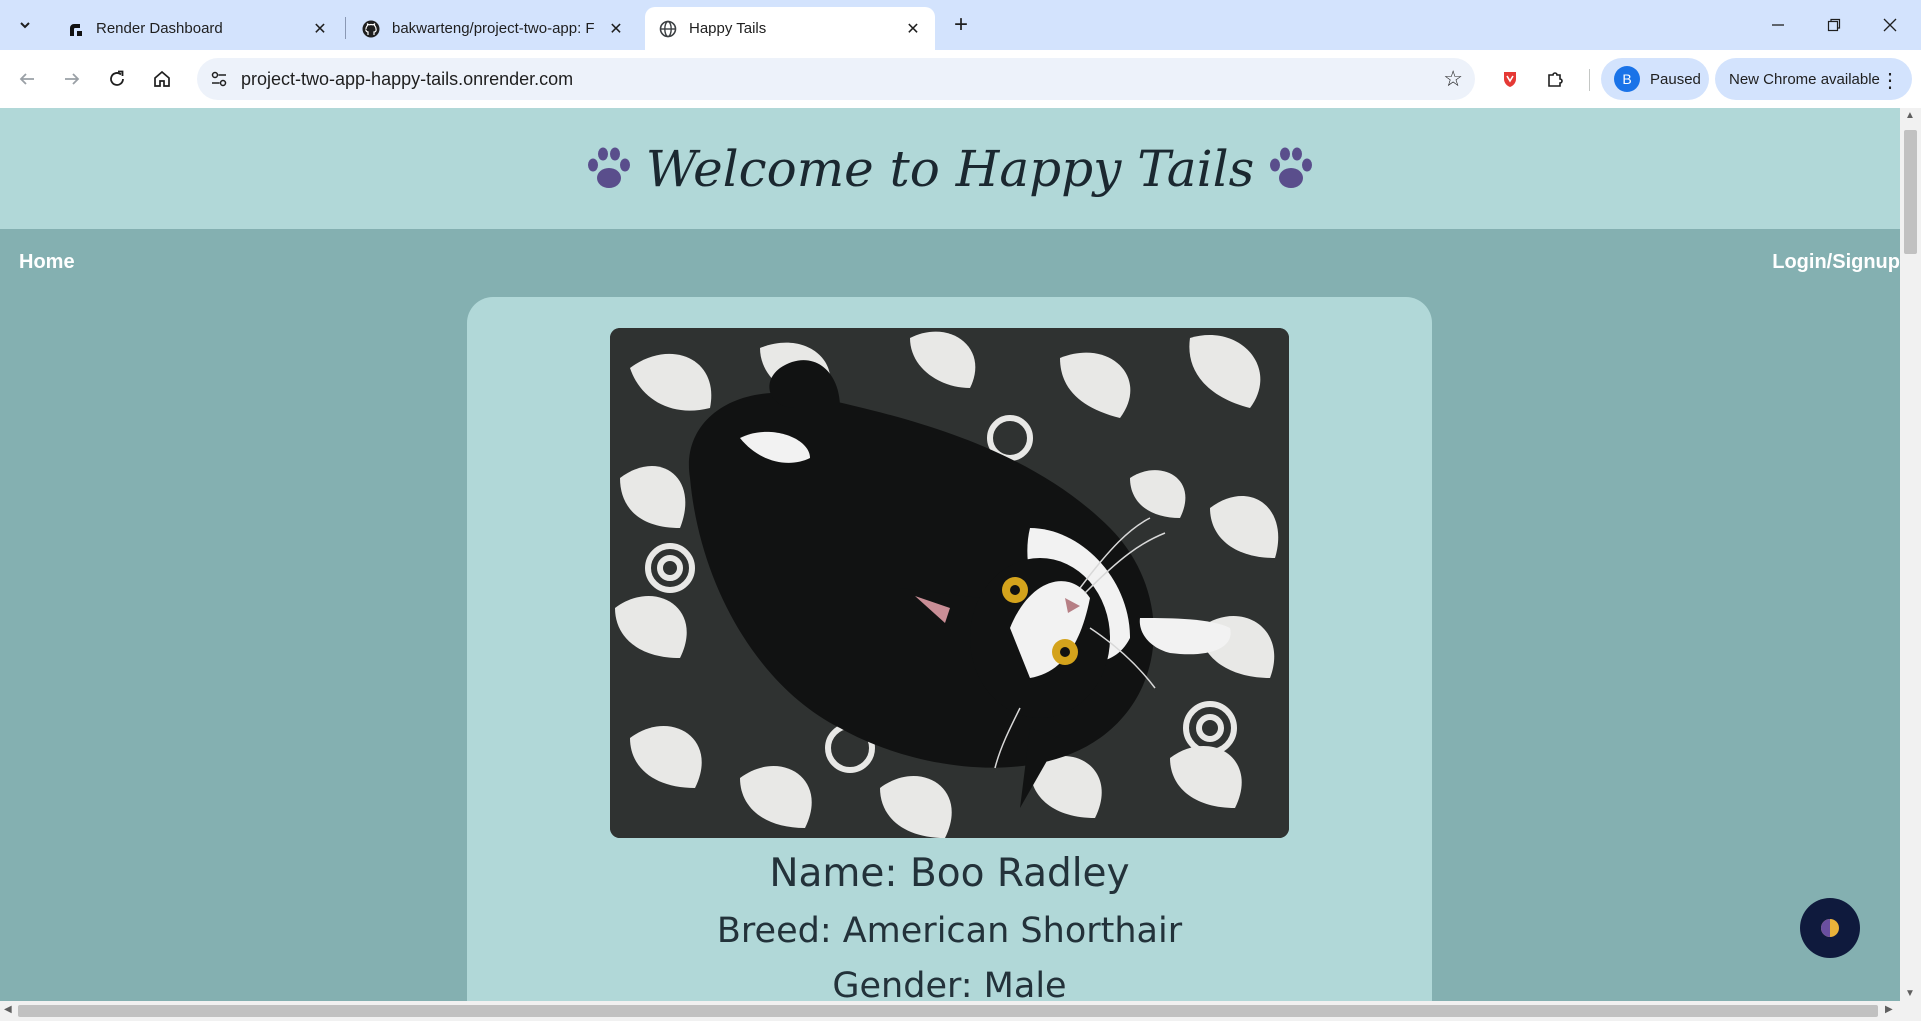  I want to click on close-icon, so click(1890, 25).